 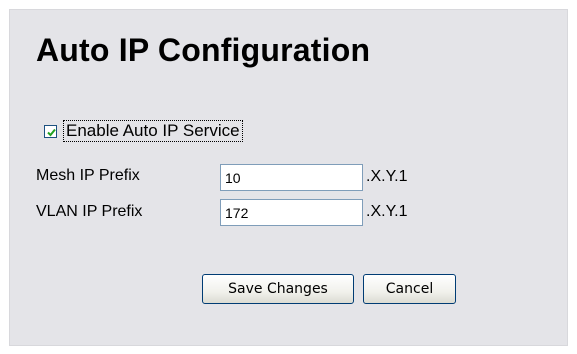 I want to click on mesh-ip-suffix: .X.Y.1, so click(x=387, y=176).